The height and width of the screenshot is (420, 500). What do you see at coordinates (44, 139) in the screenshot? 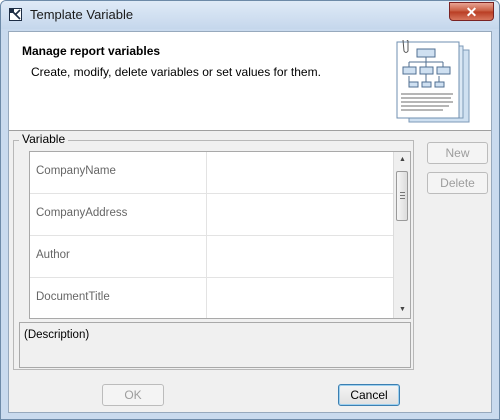
I see `variable-group-label: Variable` at bounding box center [44, 139].